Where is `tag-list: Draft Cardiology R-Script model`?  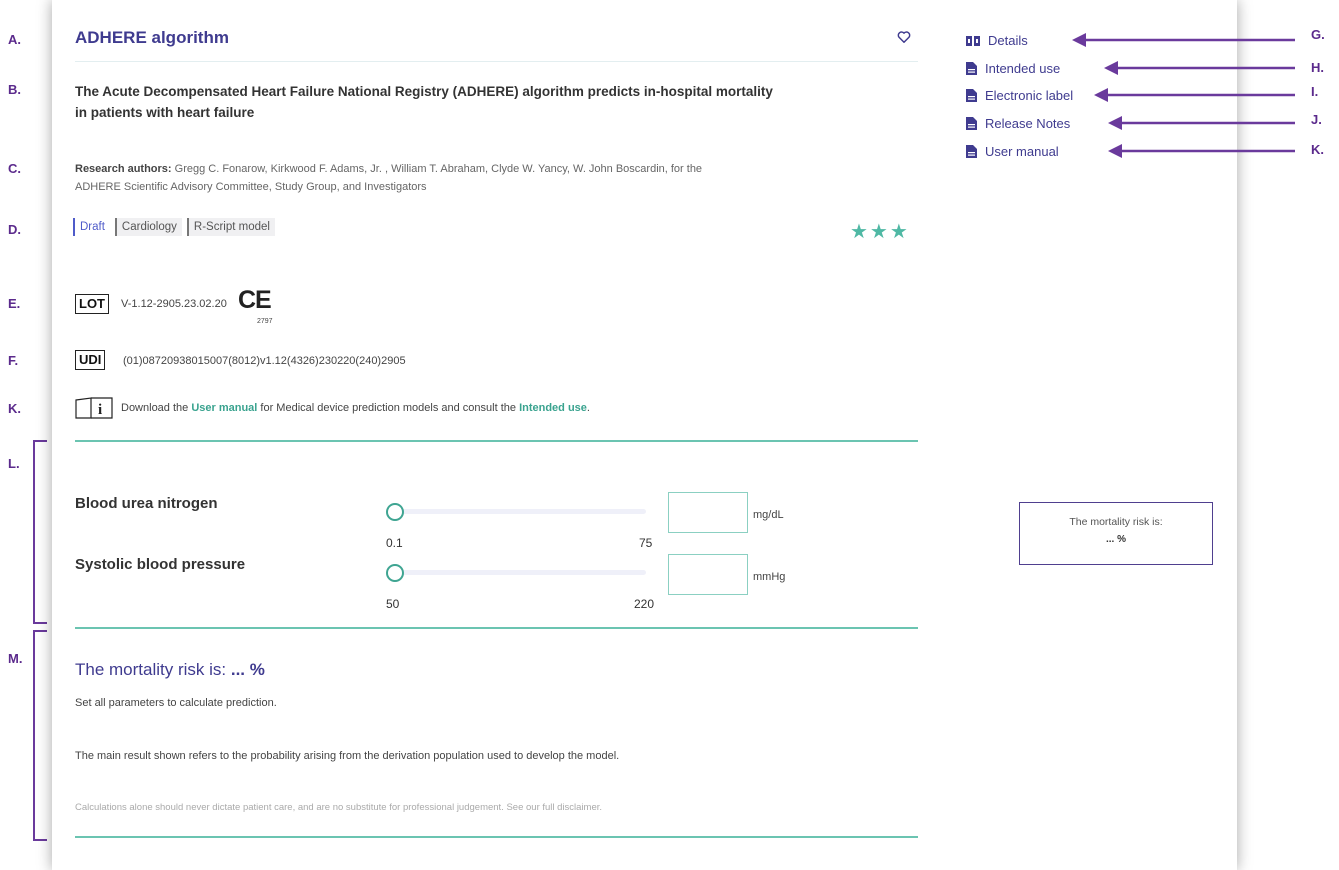 tag-list: Draft Cardiology R-Script model is located at coordinates (174, 227).